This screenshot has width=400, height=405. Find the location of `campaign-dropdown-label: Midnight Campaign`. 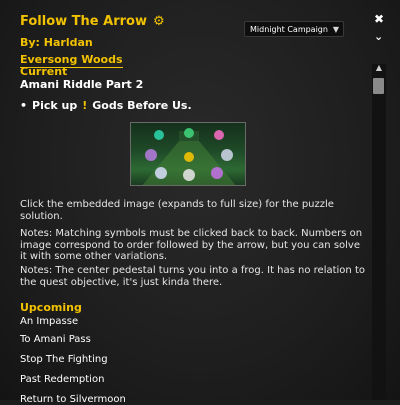

campaign-dropdown-label: Midnight Campaign is located at coordinates (289, 29).